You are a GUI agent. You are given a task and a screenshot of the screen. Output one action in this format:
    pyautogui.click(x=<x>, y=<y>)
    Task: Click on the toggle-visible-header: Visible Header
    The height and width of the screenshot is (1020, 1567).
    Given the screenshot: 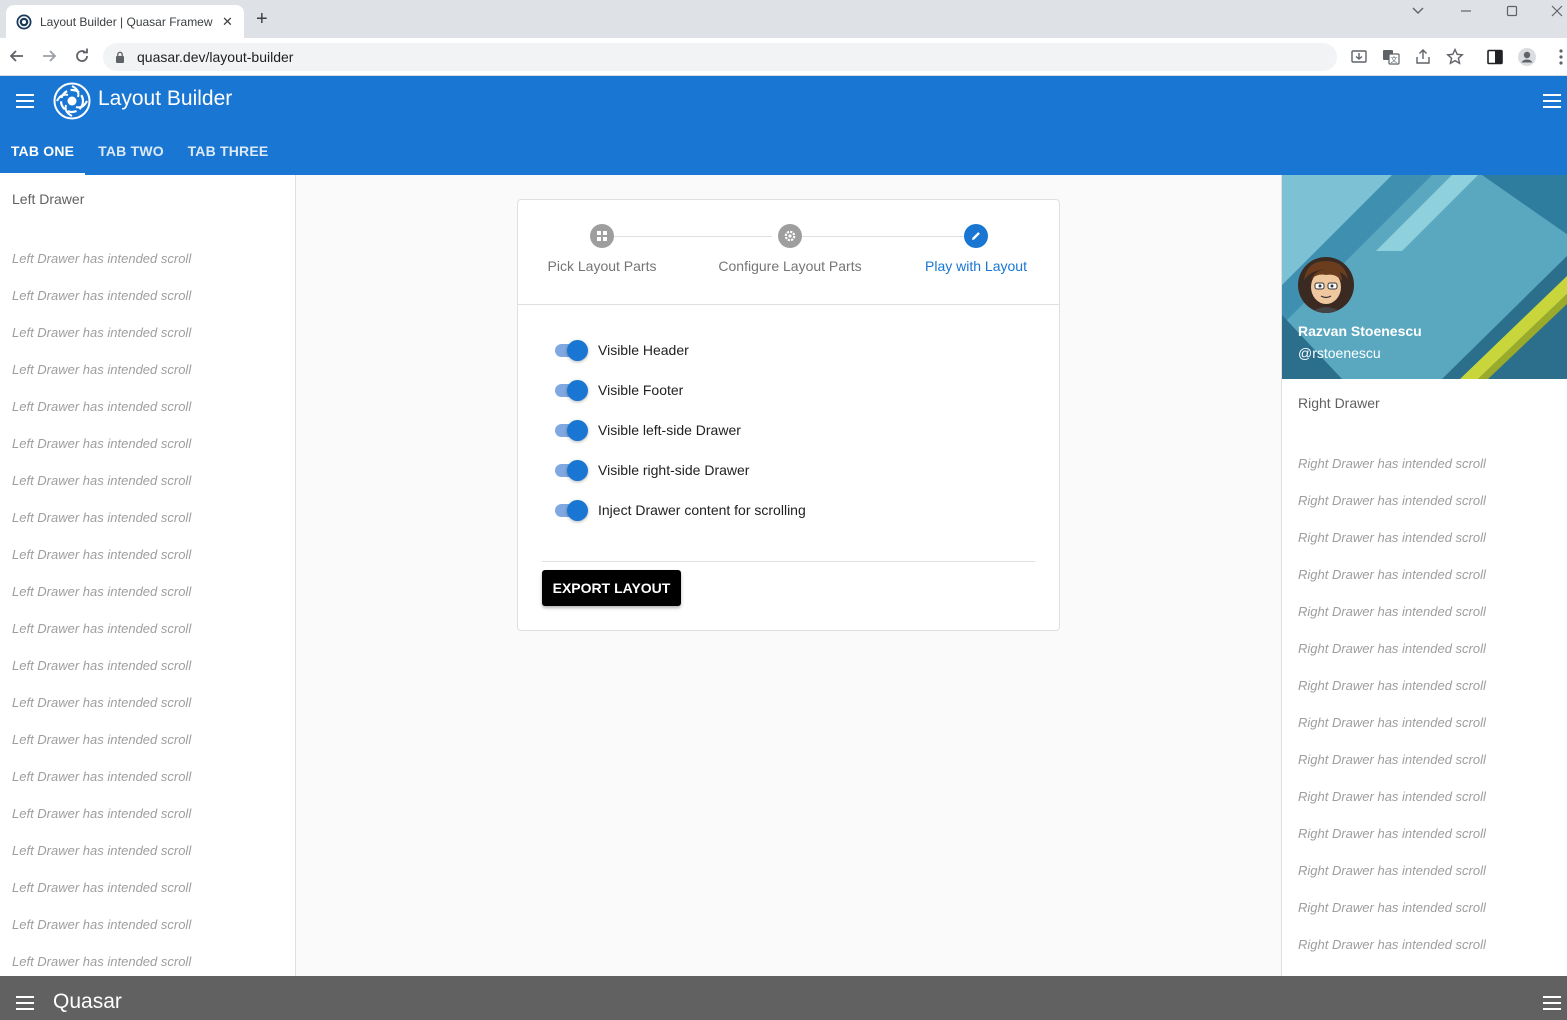 What is the action you would take?
    pyautogui.click(x=621, y=350)
    